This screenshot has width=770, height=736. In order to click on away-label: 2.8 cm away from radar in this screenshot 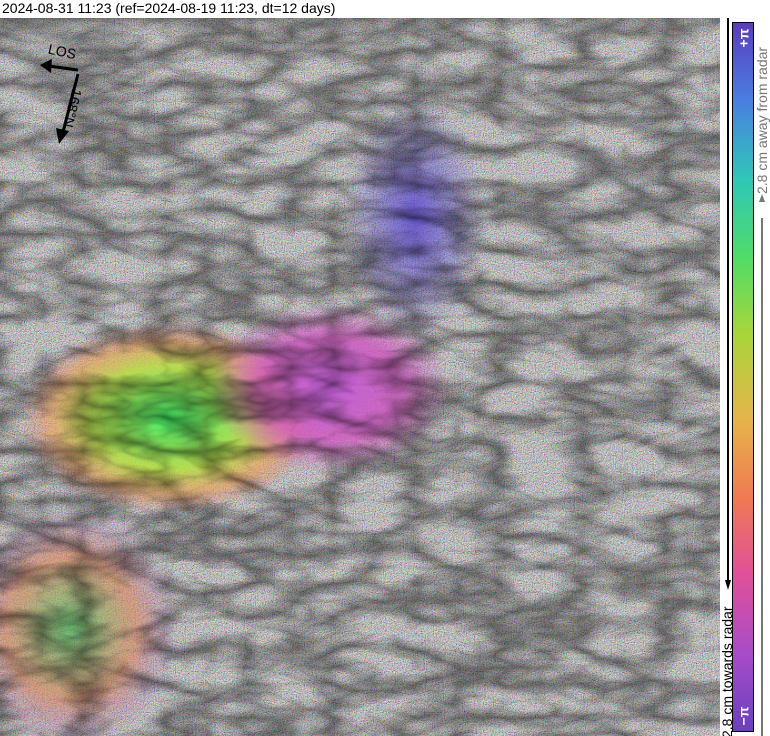, I will do `click(762, 120)`.